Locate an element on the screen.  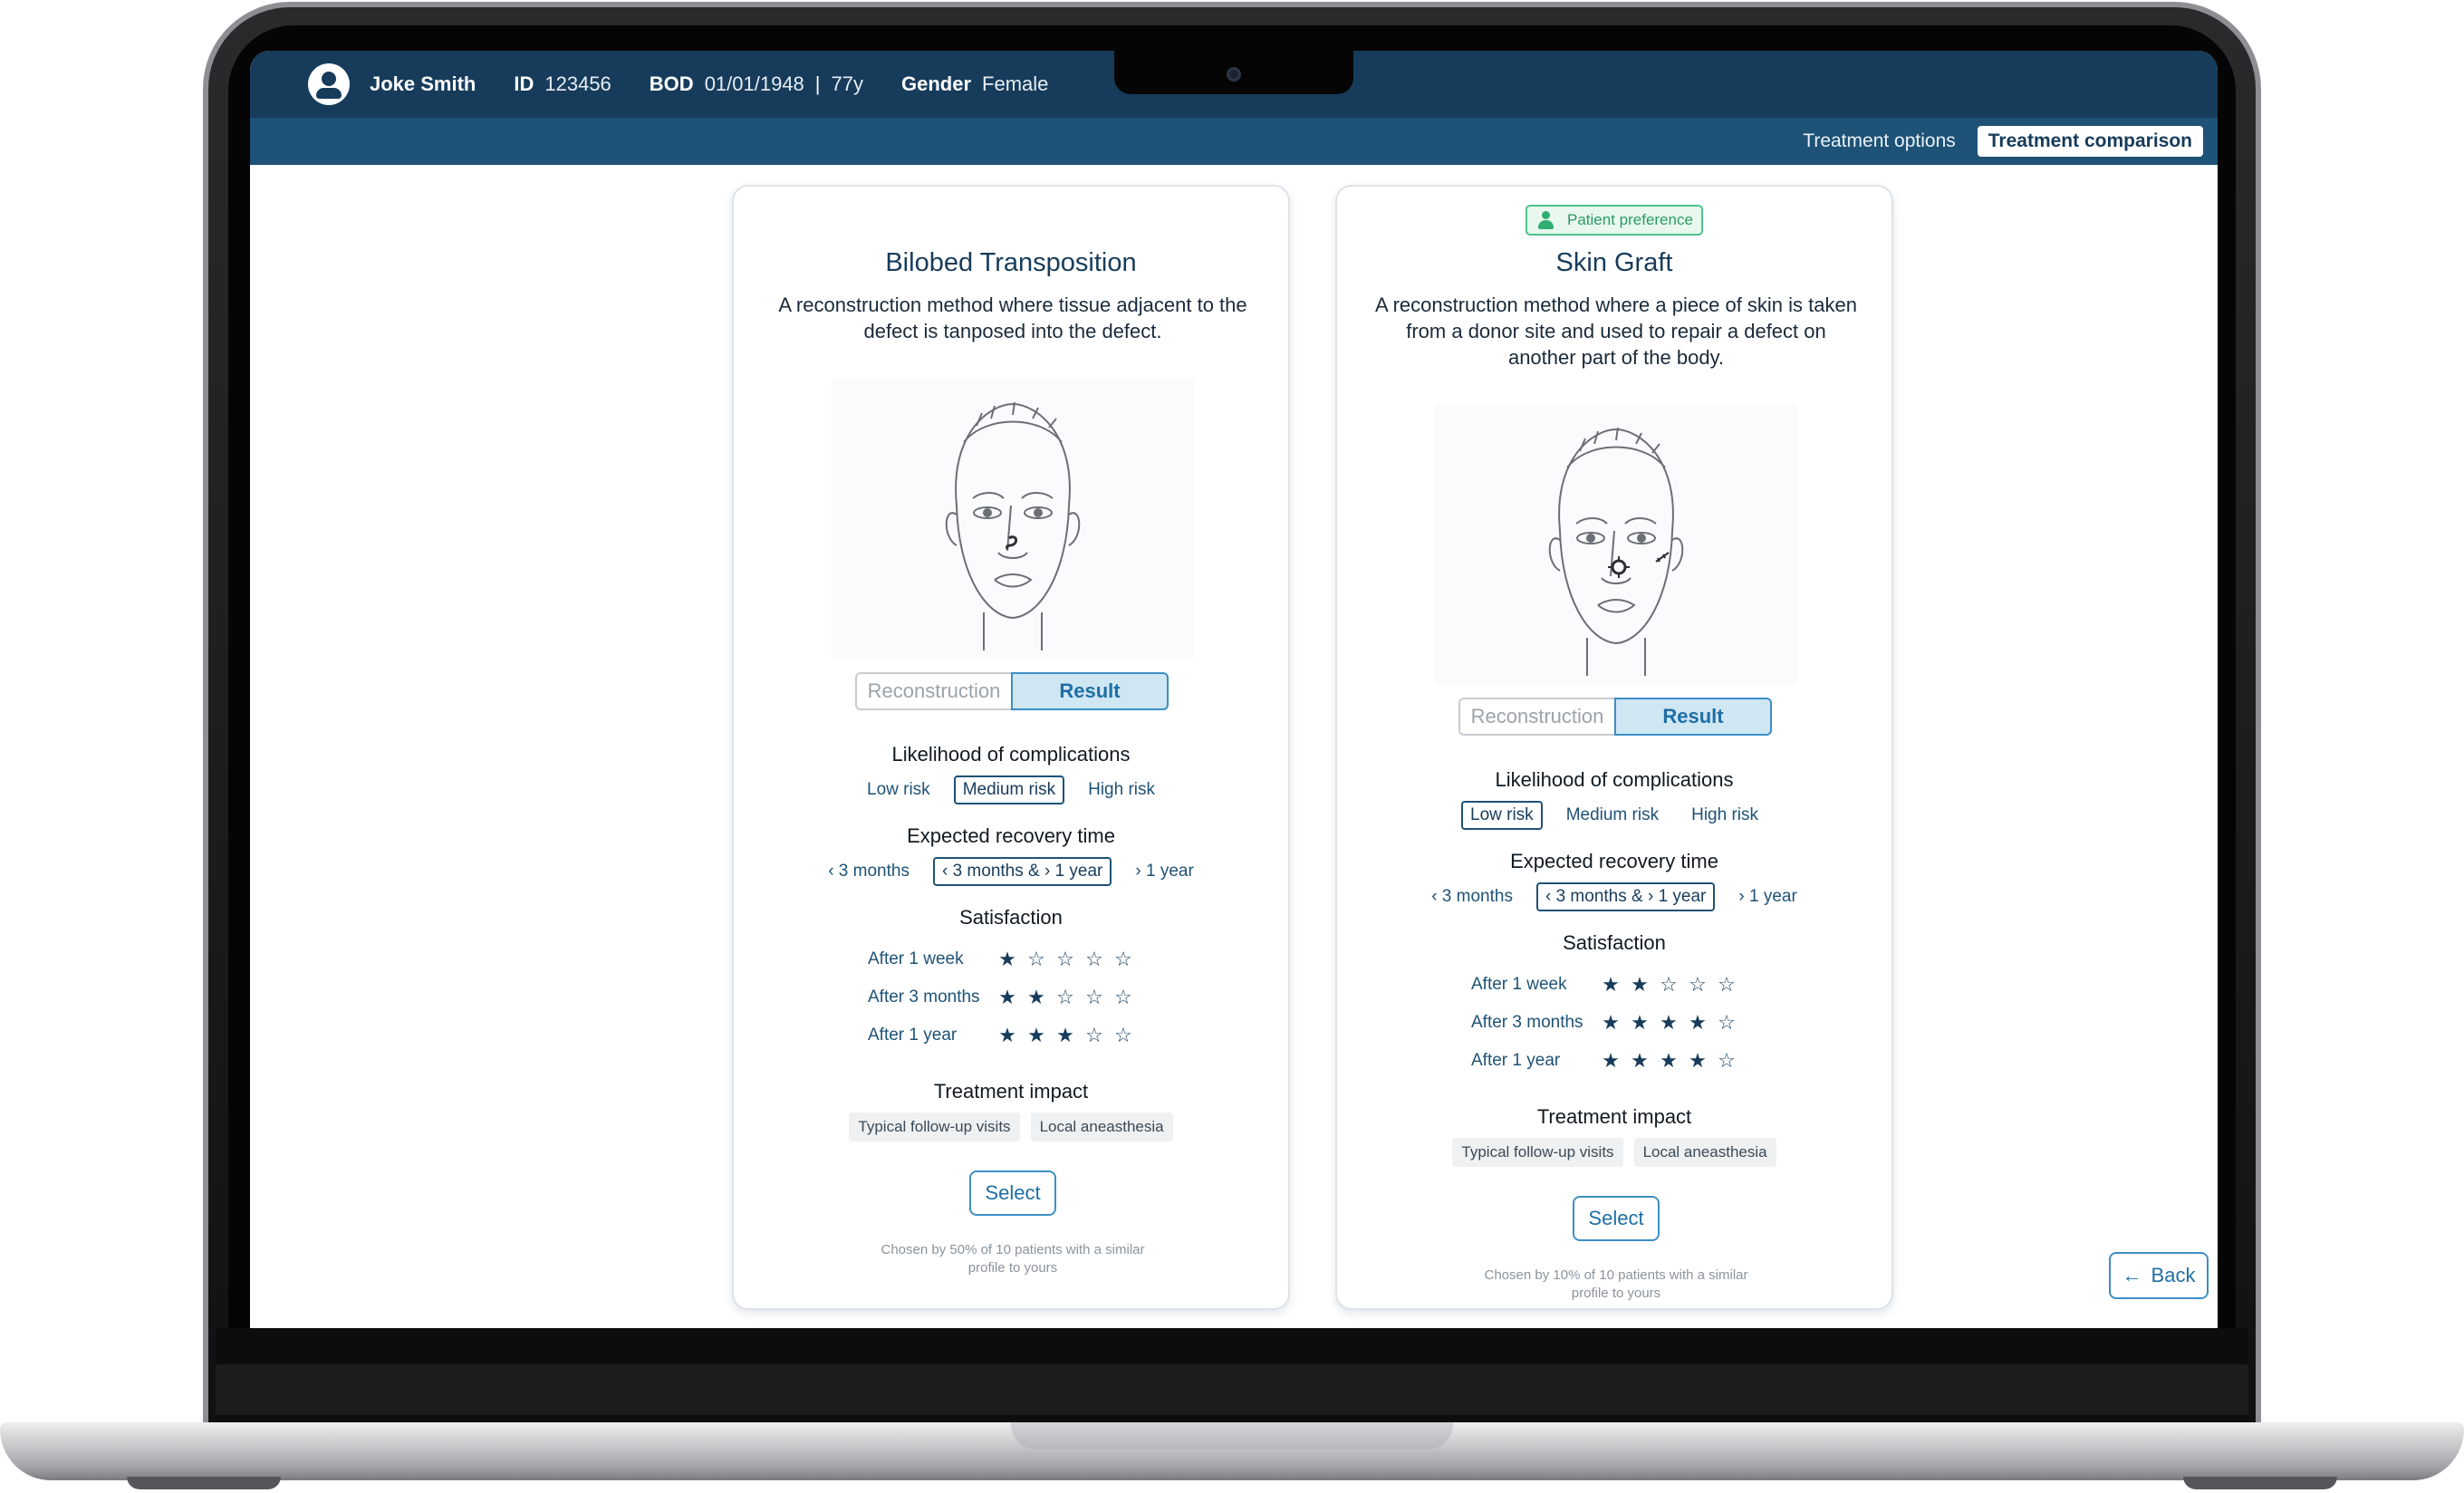
back-button: ← Back is located at coordinates (2159, 1275).